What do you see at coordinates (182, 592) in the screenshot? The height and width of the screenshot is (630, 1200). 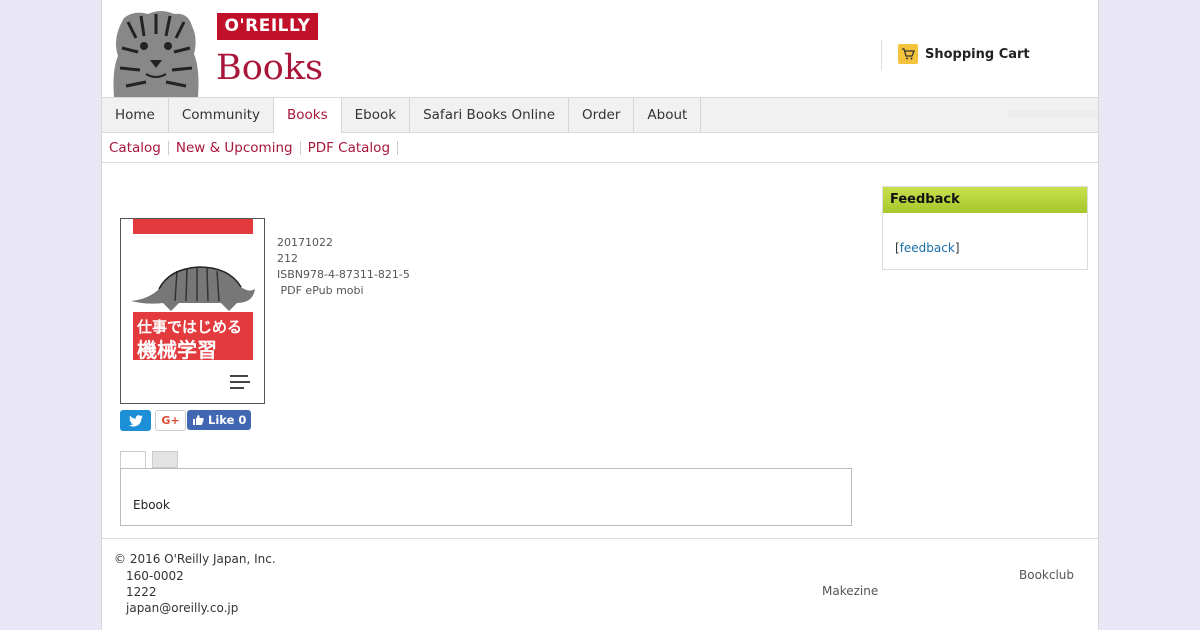 I see `footer-address: 160-0002 1222 japan@oreilly.co.jp` at bounding box center [182, 592].